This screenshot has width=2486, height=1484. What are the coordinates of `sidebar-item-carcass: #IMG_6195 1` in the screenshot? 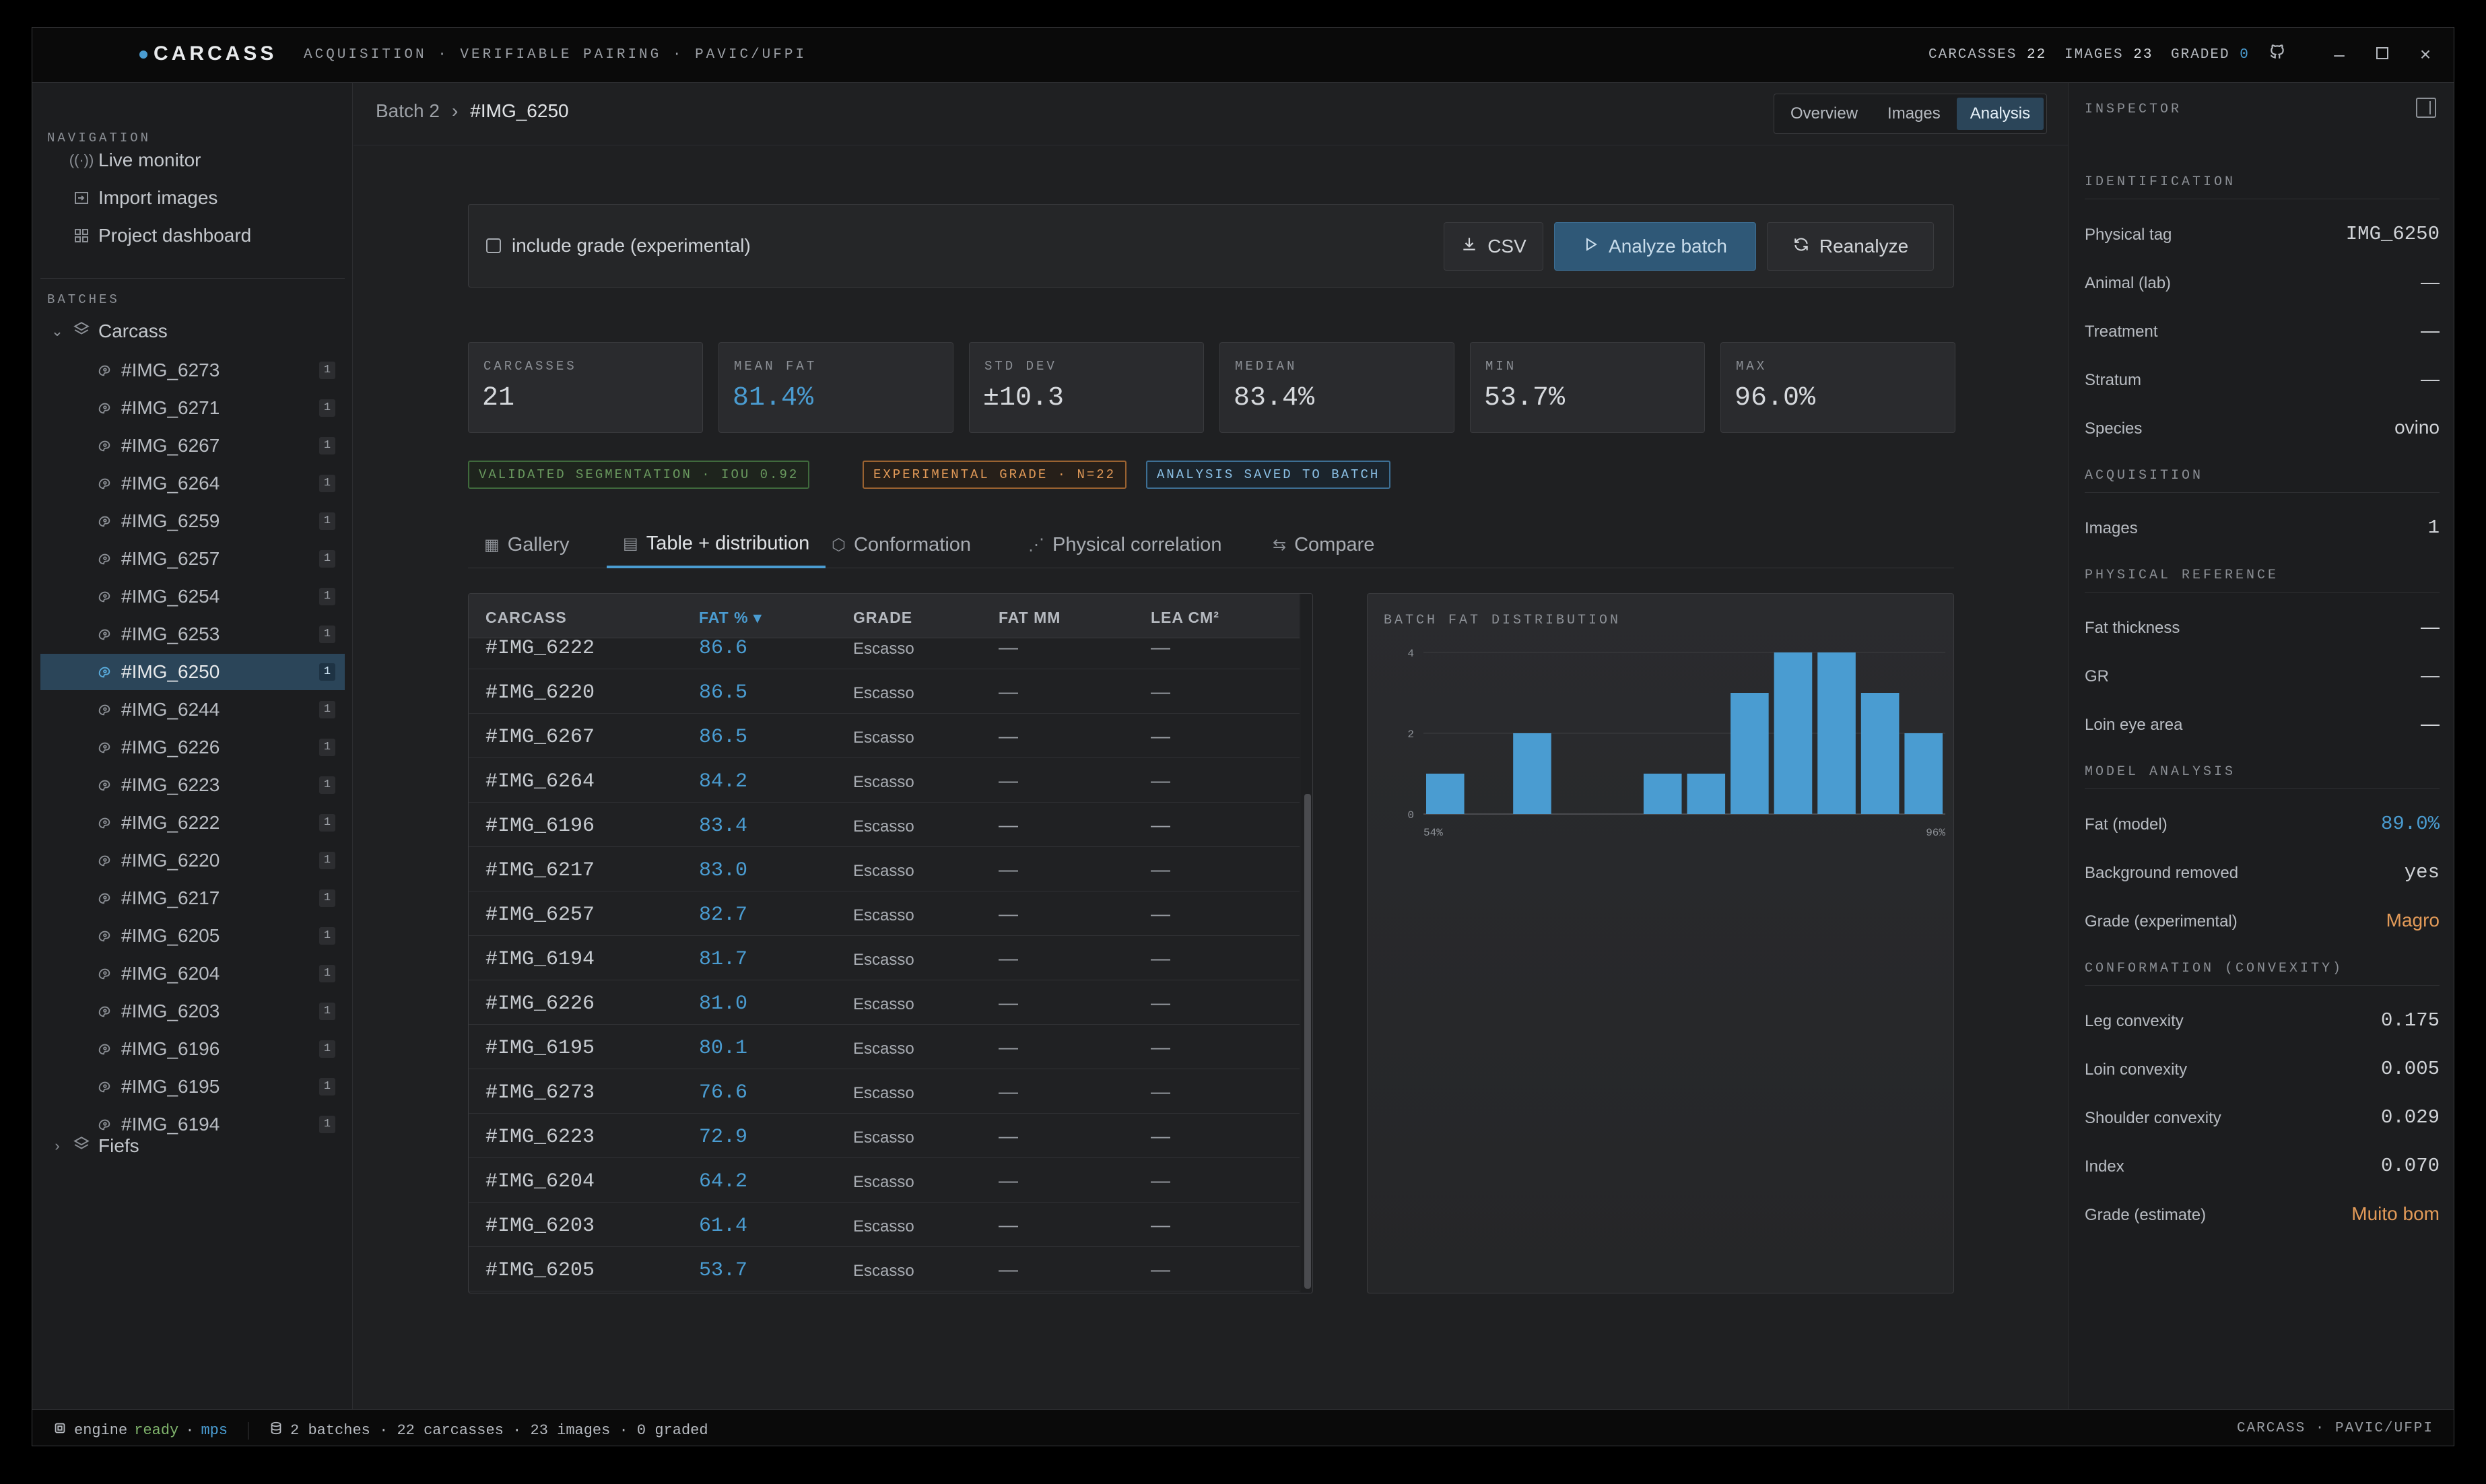 It's located at (193, 1087).